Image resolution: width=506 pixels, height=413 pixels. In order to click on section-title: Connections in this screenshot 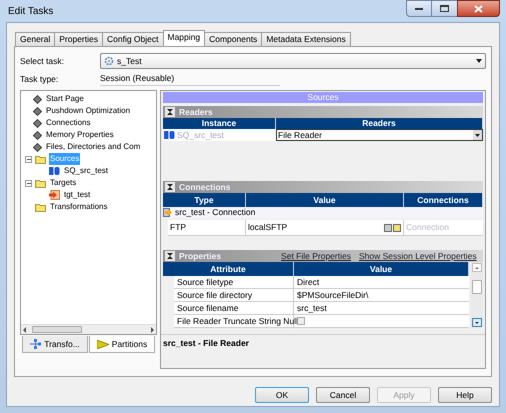, I will do `click(204, 187)`.